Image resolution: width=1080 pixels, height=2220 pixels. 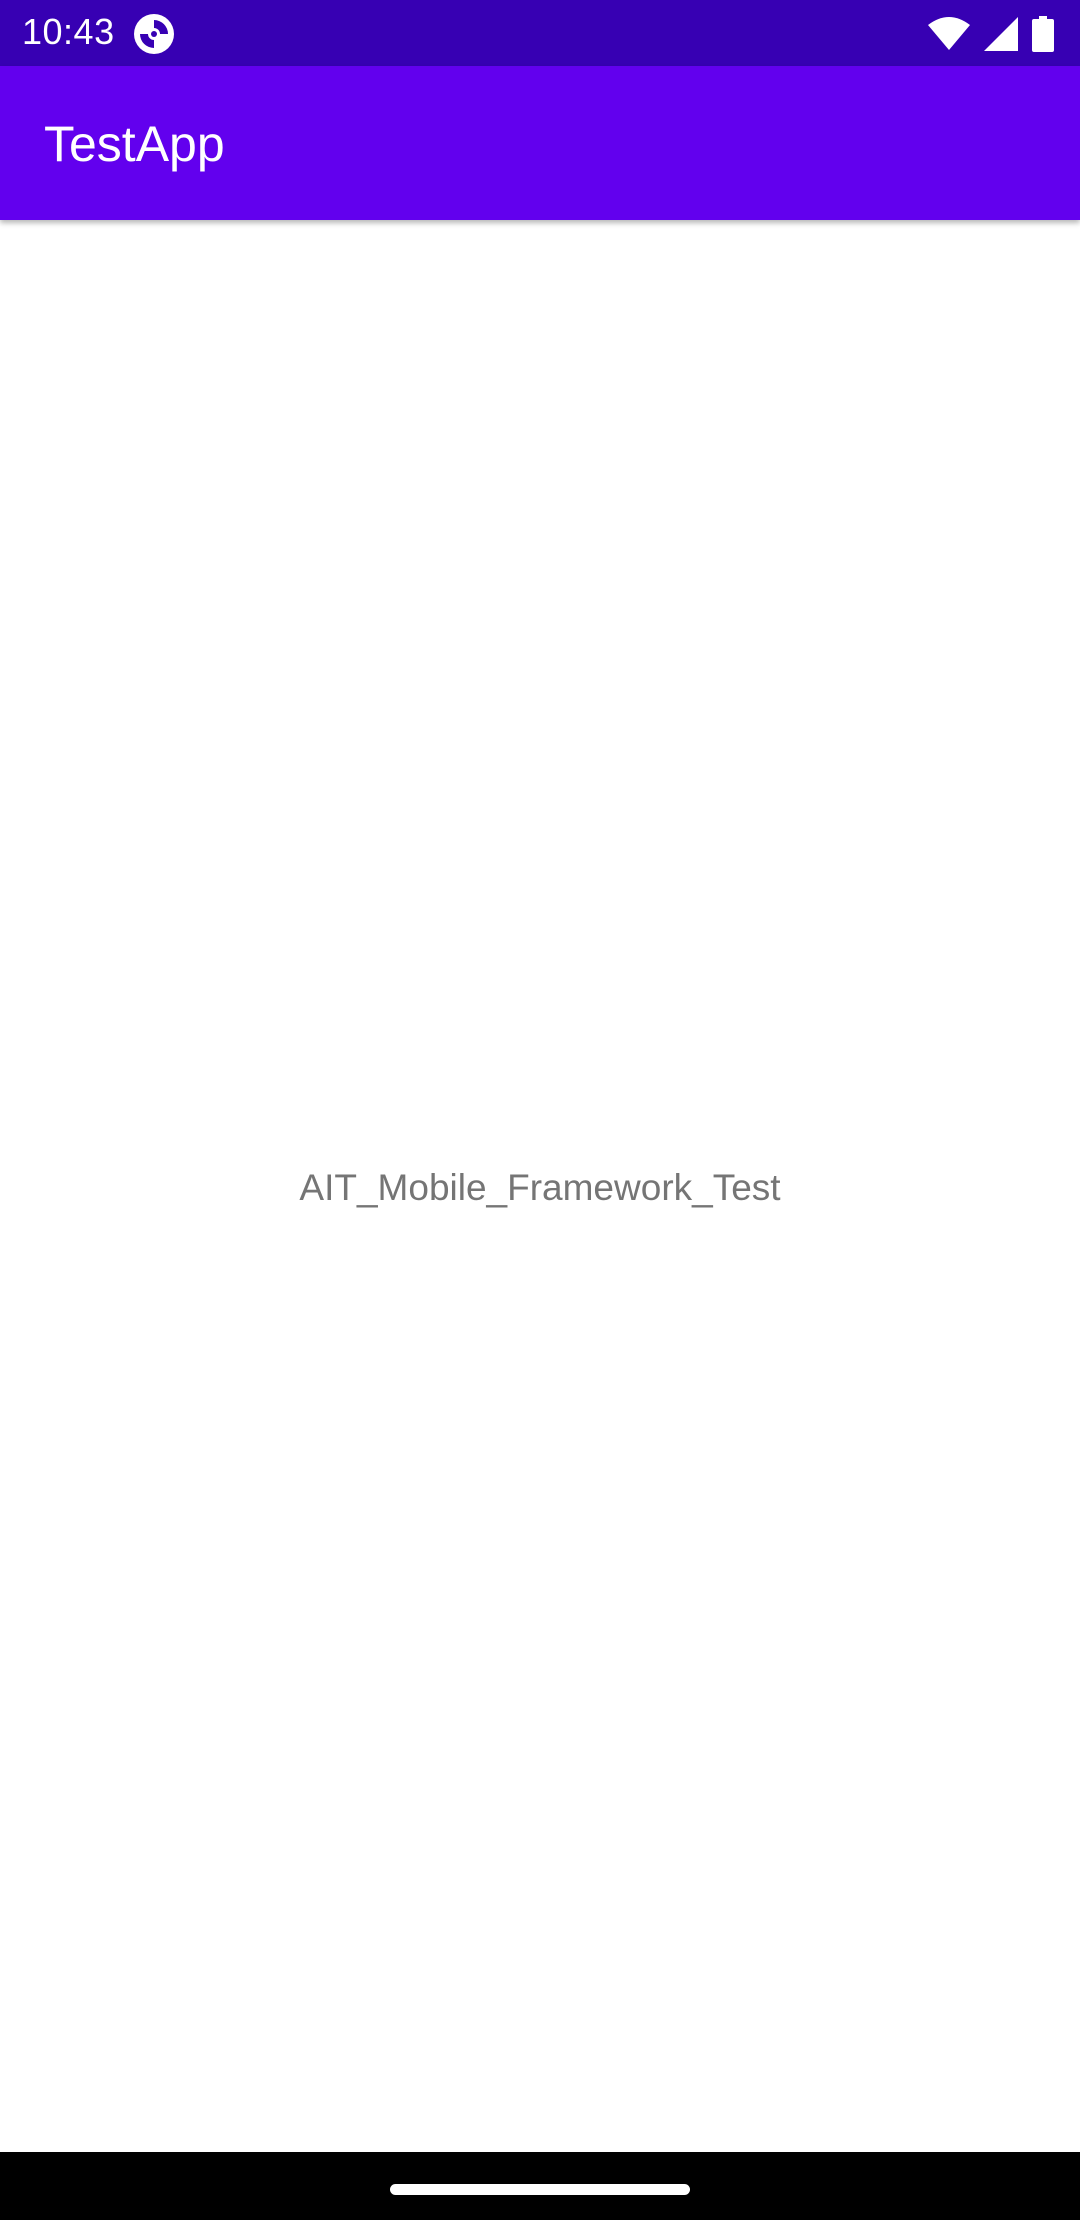 I want to click on status-bar: 10:43, so click(x=540, y=33).